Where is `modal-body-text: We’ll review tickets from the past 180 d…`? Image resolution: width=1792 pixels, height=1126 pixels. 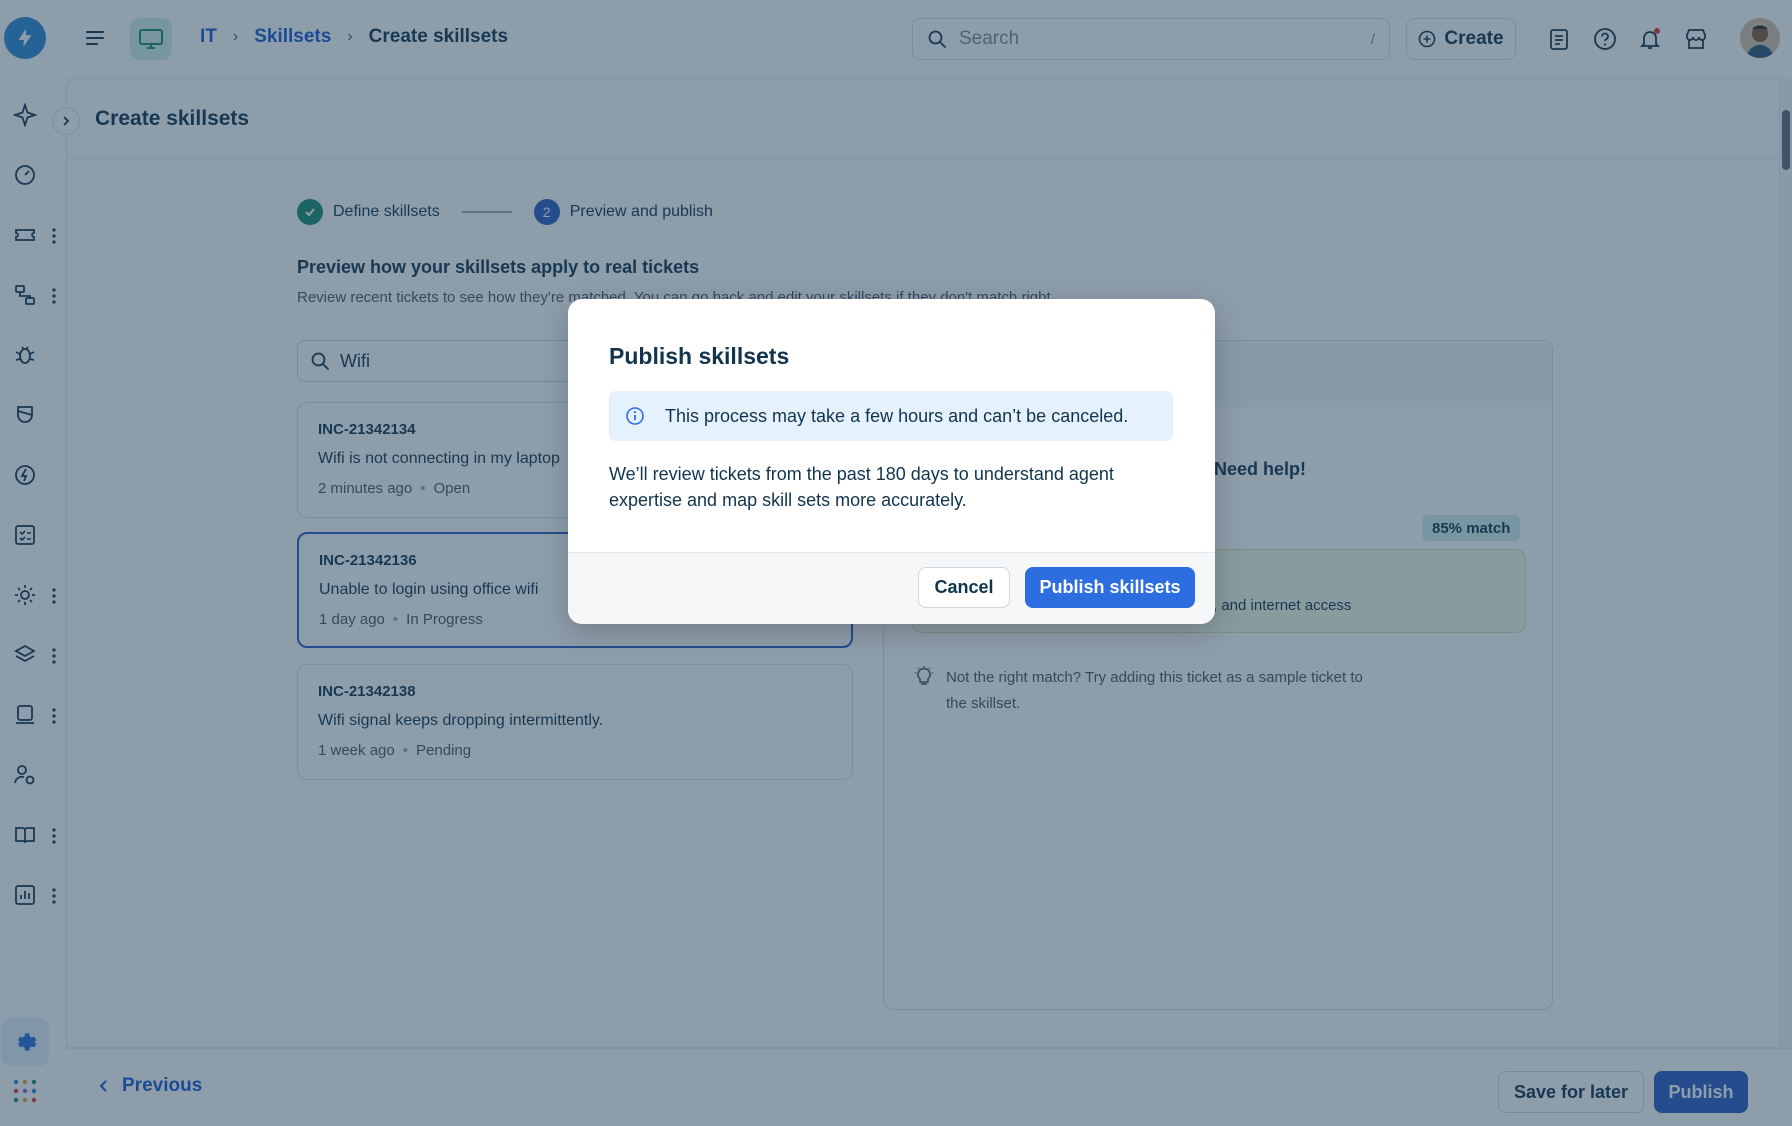
modal-body-text: We’ll review tickets from the past 180 d… is located at coordinates (861, 487).